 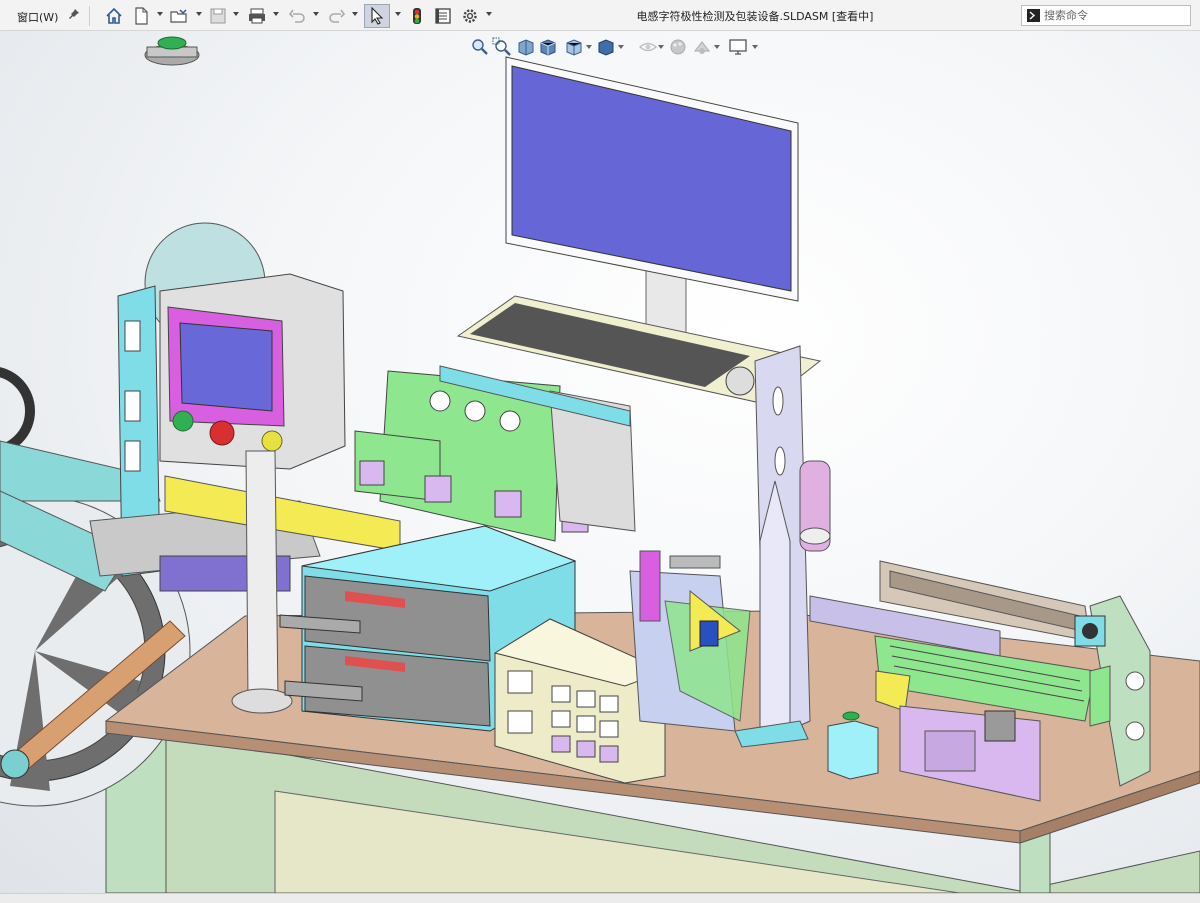 I want to click on options-gear-icon, so click(x=470, y=16).